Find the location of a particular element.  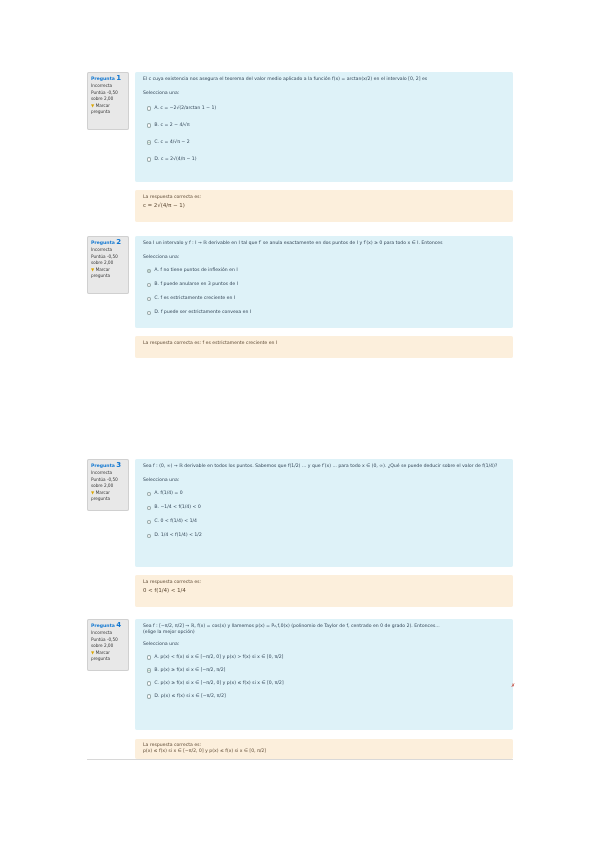

option-label: C. c = 4/√π − 2 is located at coordinates (172, 142).